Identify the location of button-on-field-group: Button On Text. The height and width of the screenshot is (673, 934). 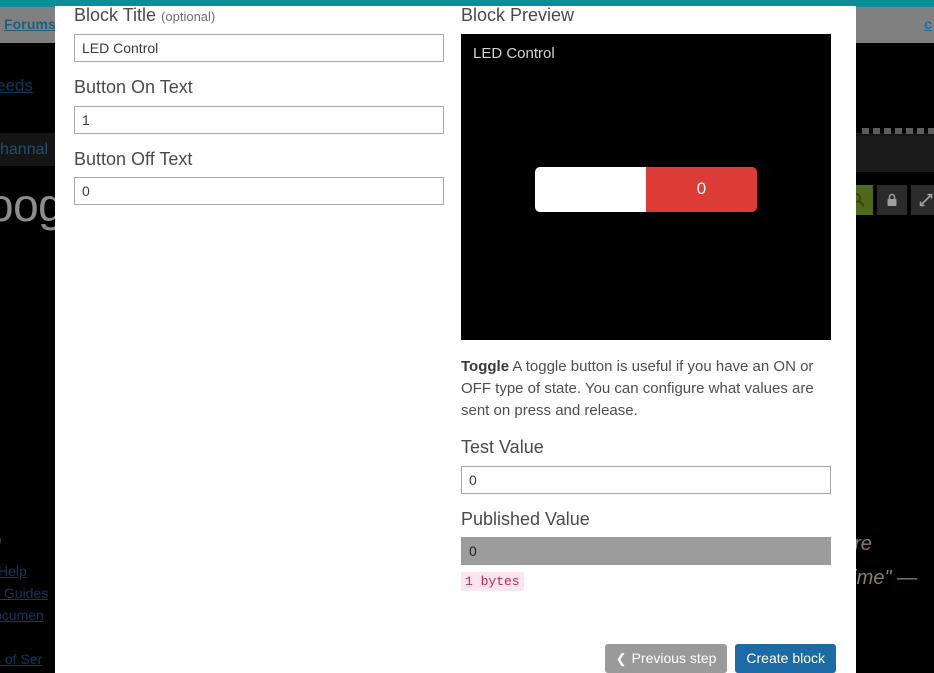
(267, 105).